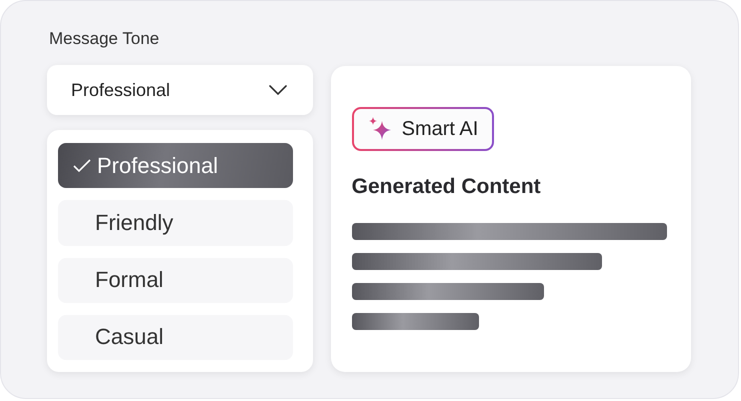  Describe the element at coordinates (175, 165) in the screenshot. I see `menu-option: Professional` at that location.